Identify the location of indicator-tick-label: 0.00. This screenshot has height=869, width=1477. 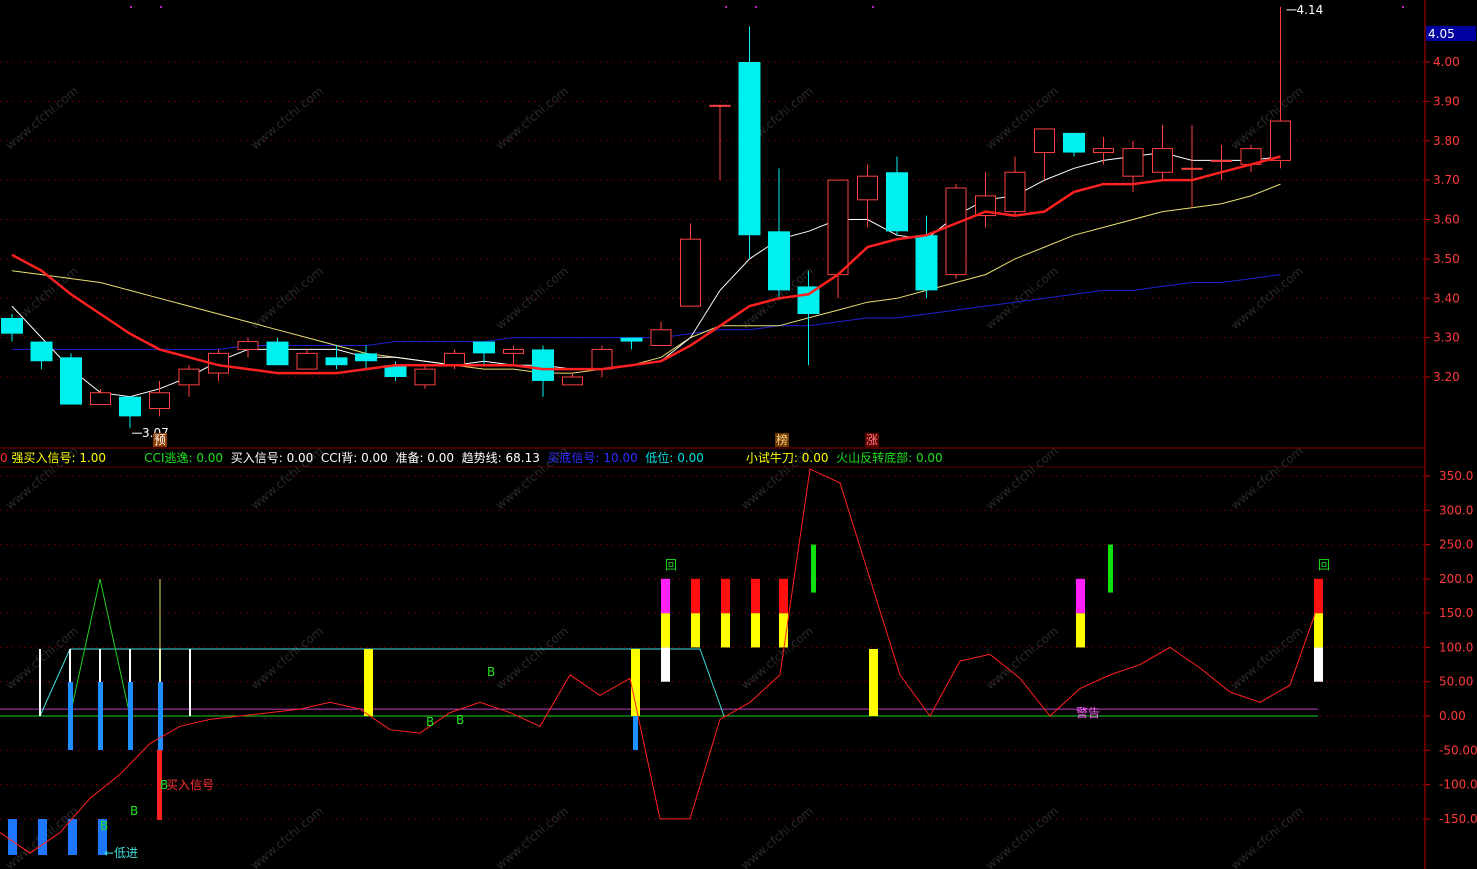
(1452, 716).